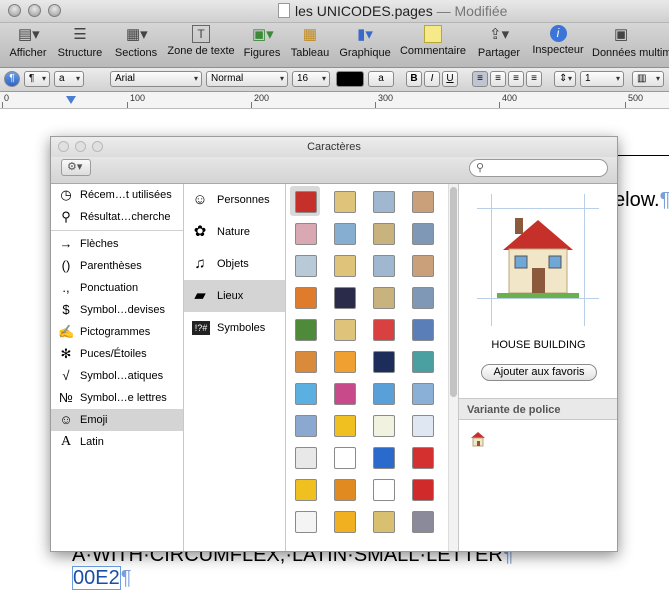 This screenshot has height=590, width=669. Describe the element at coordinates (344, 361) in the screenshot. I see `emoji-cell-sunrise` at that location.